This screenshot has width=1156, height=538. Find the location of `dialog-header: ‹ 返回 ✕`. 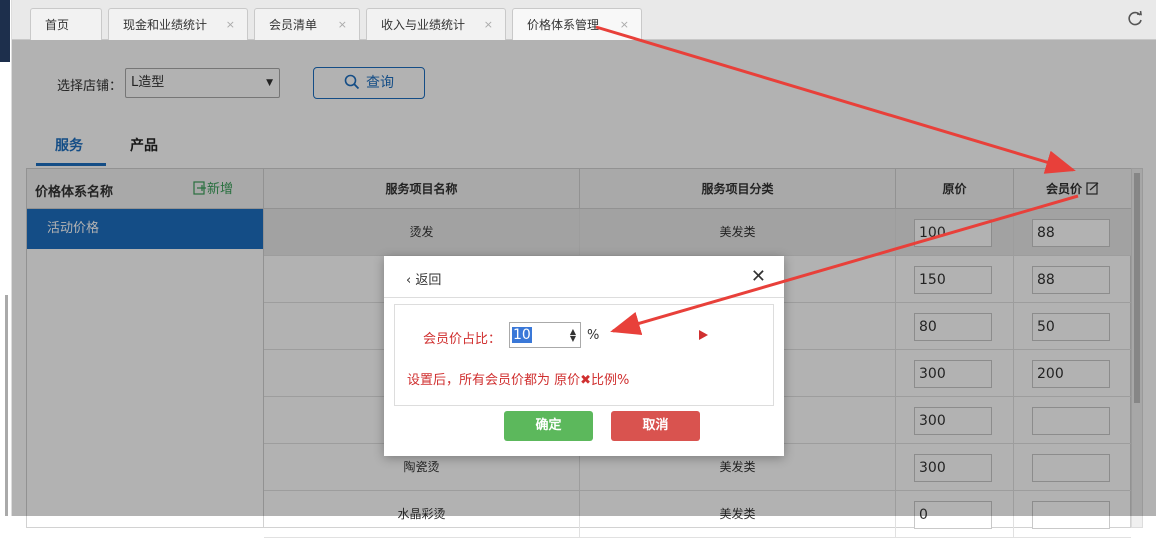

dialog-header: ‹ 返回 ✕ is located at coordinates (584, 277).